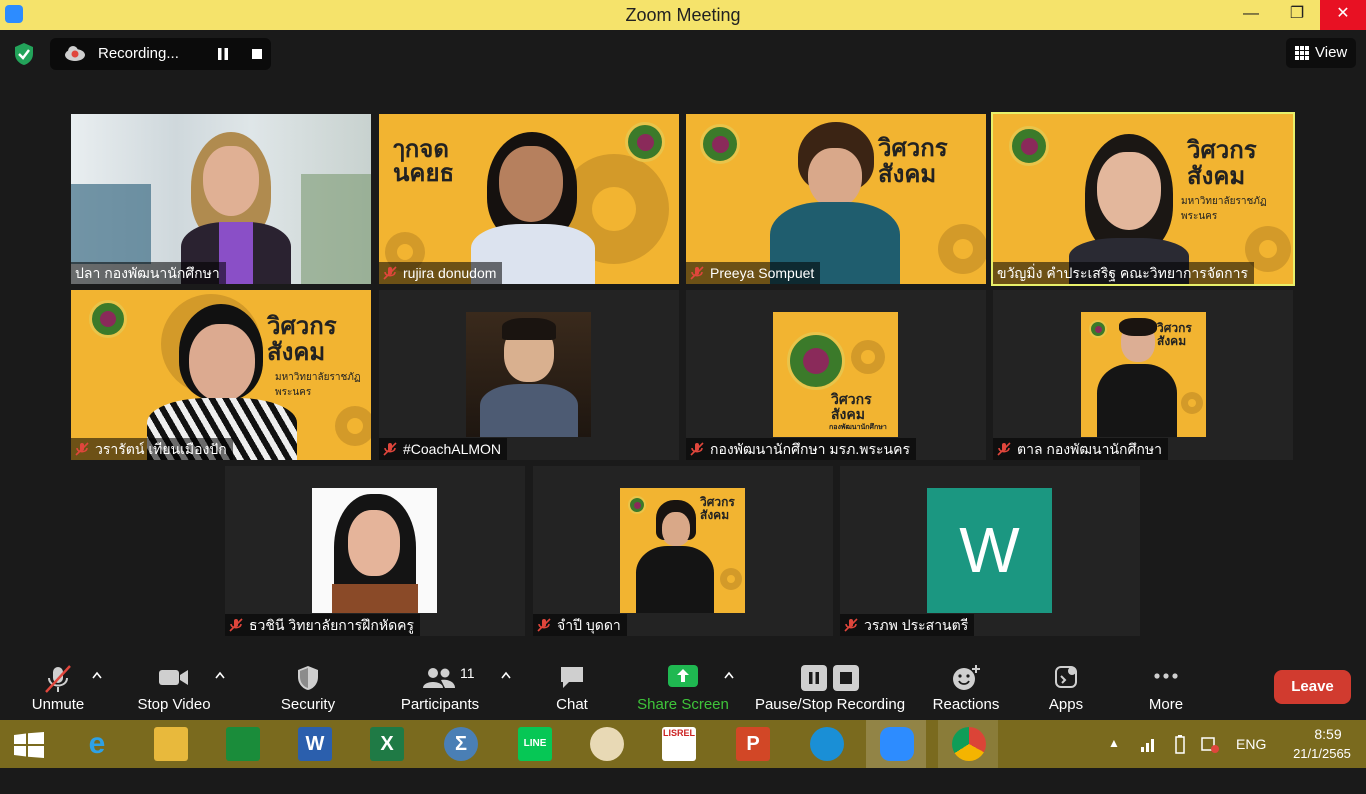 This screenshot has height=794, width=1366. What do you see at coordinates (1297, 15) in the screenshot?
I see `maximize-button: ❐` at bounding box center [1297, 15].